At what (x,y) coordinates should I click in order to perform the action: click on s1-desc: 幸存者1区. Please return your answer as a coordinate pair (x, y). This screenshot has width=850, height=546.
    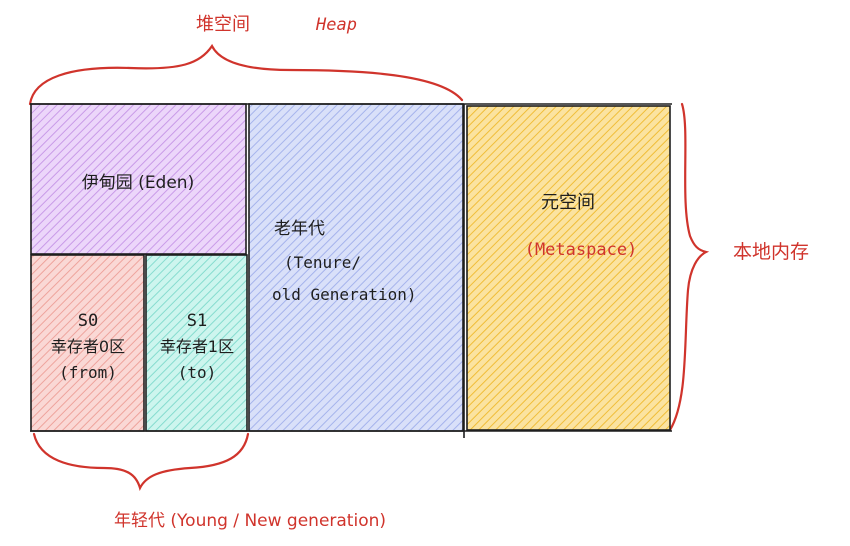
    Looking at the image, I should click on (197, 346).